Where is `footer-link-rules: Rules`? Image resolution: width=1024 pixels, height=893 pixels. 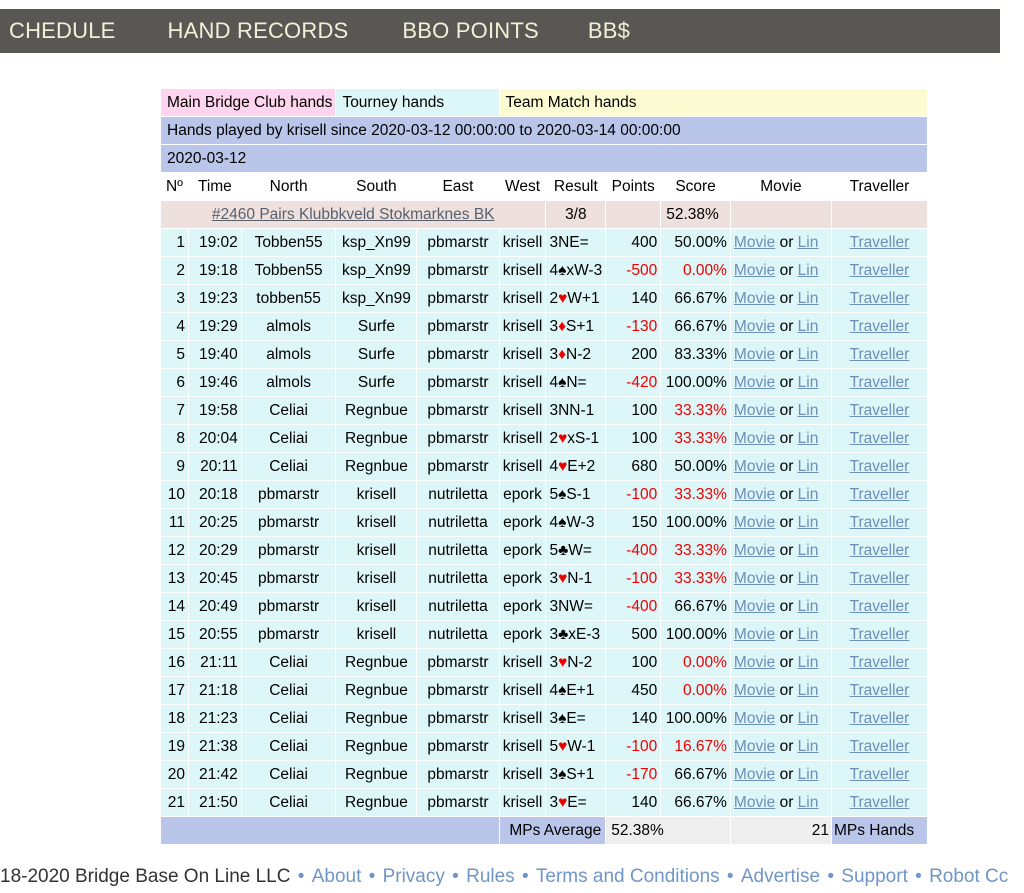
footer-link-rules: Rules is located at coordinates (490, 876).